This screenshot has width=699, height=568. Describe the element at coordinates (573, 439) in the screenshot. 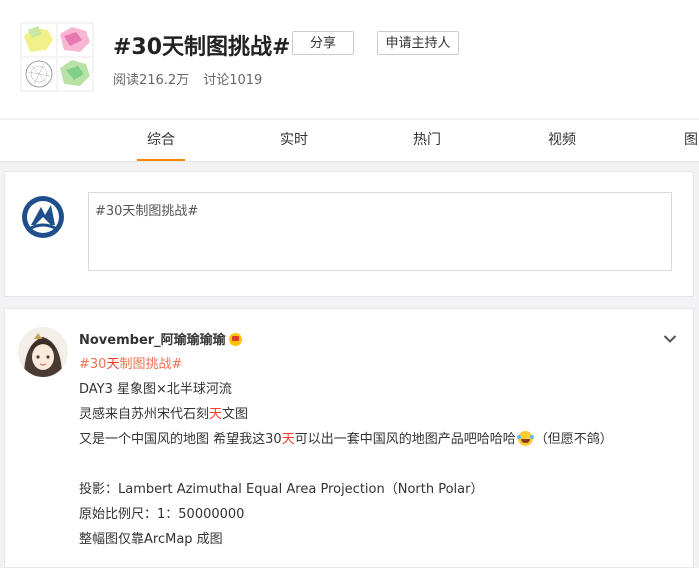

I see `post-line-3-c: （但愿不鸽）` at that location.